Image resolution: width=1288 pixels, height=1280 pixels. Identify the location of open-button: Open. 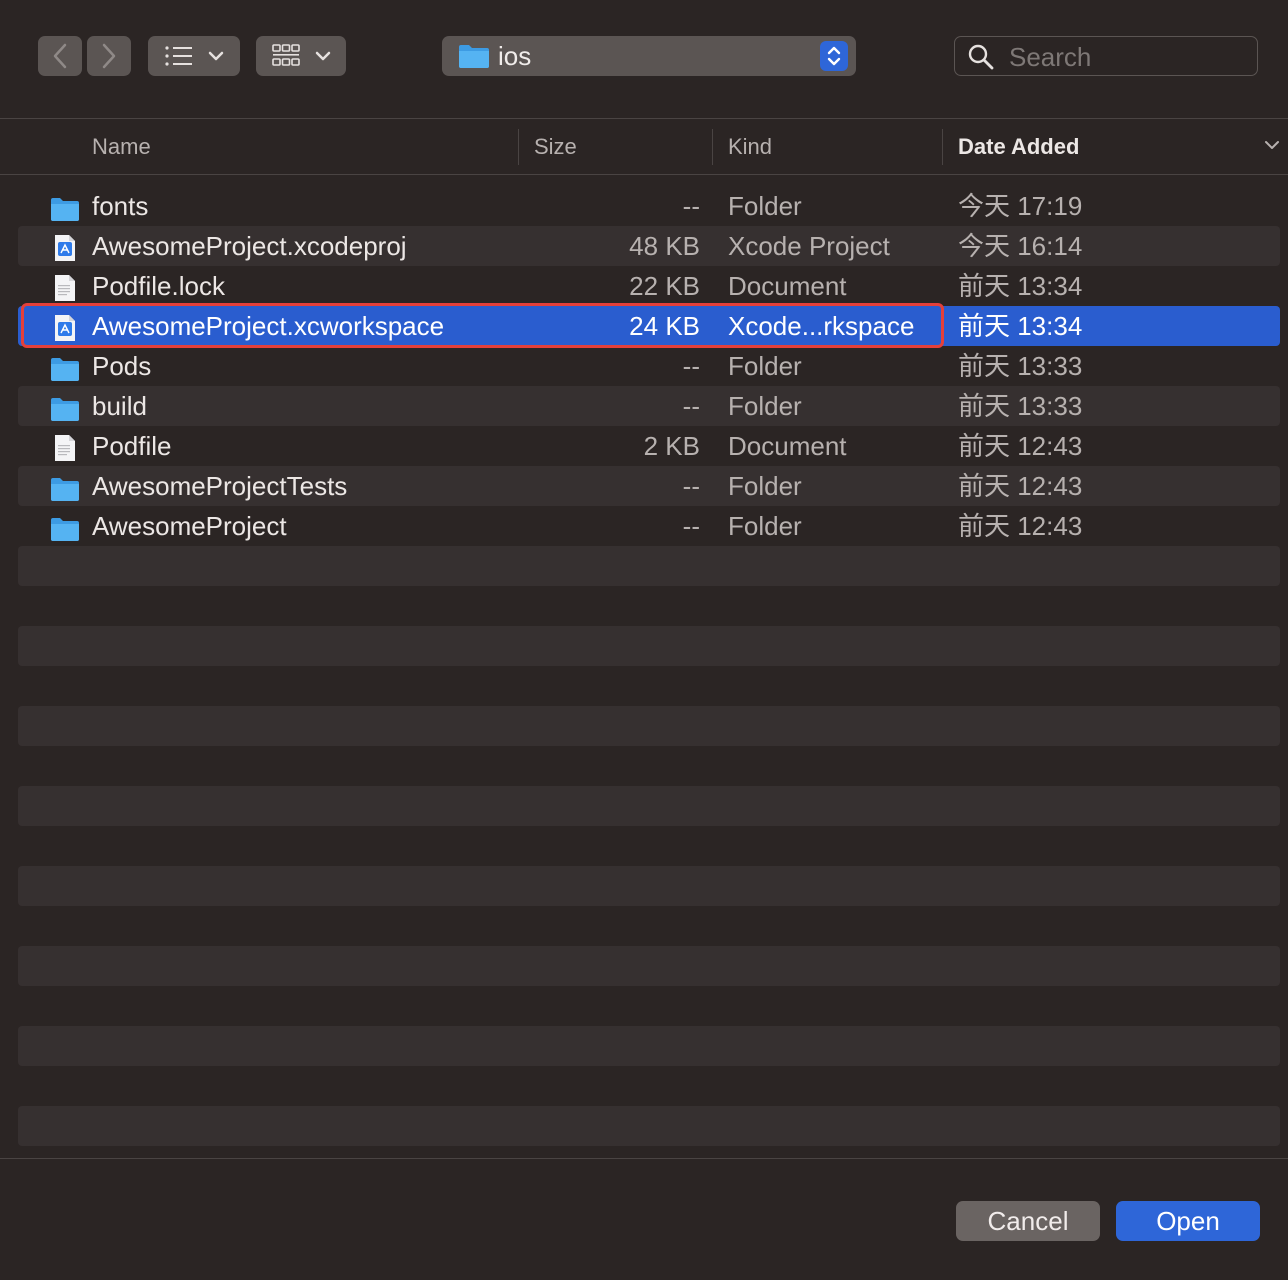
(1188, 1221).